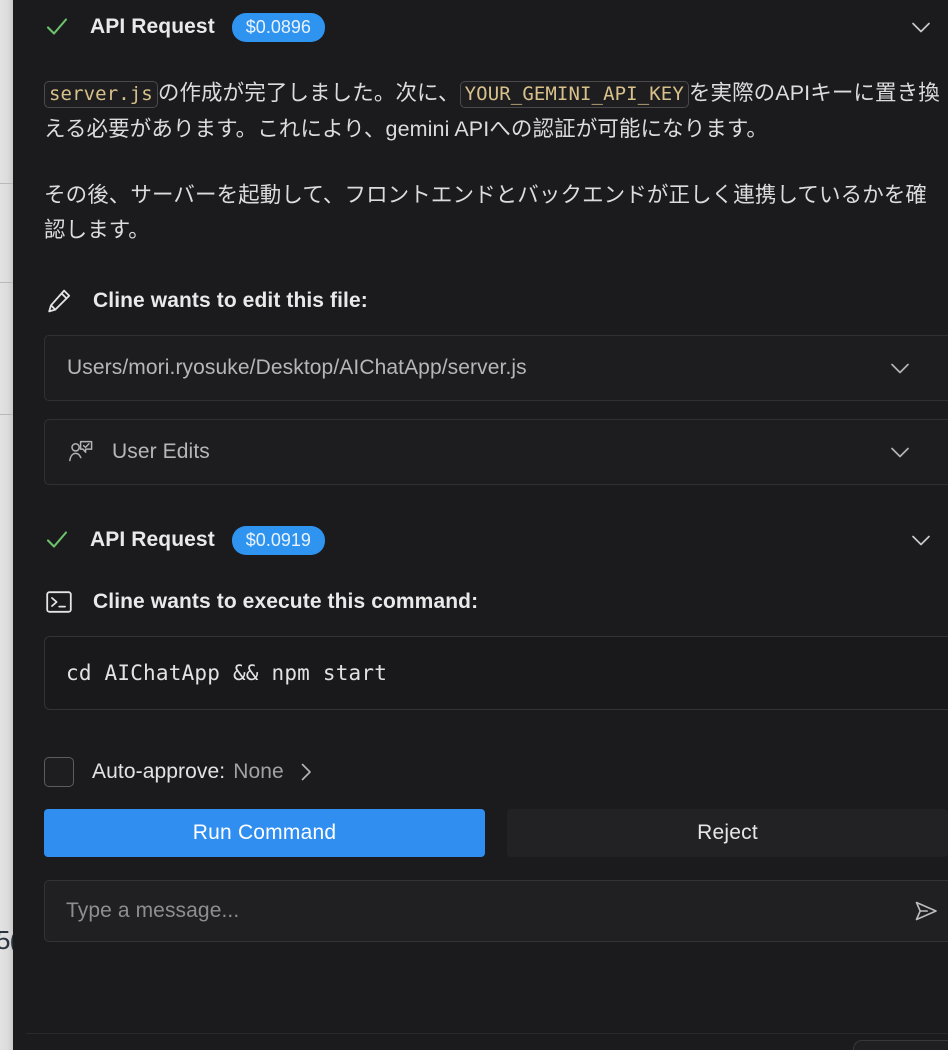 The height and width of the screenshot is (1050, 948). What do you see at coordinates (59, 772) in the screenshot?
I see `auto-approve-checkbox` at bounding box center [59, 772].